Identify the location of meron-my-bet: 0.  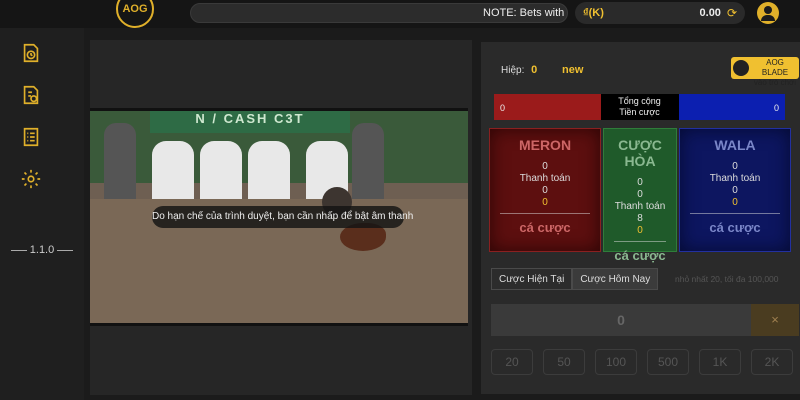
(545, 202).